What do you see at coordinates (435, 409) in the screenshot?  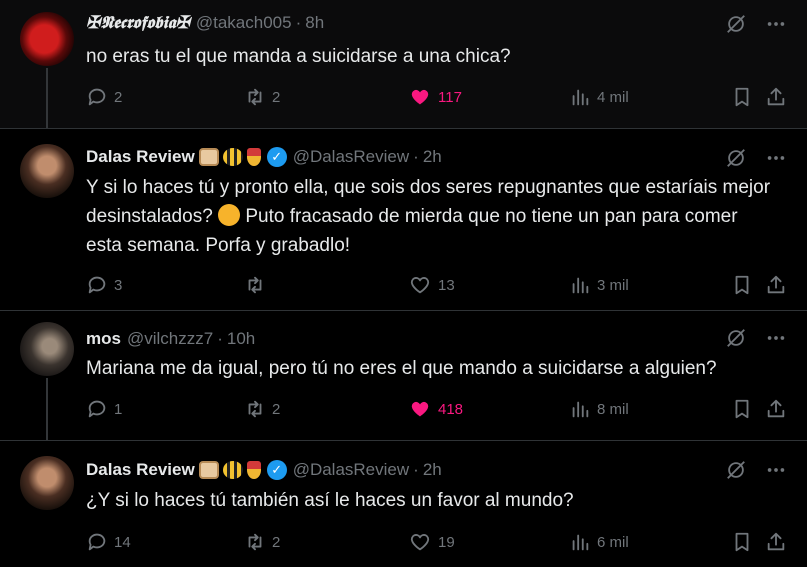 I see `like-button: 418` at bounding box center [435, 409].